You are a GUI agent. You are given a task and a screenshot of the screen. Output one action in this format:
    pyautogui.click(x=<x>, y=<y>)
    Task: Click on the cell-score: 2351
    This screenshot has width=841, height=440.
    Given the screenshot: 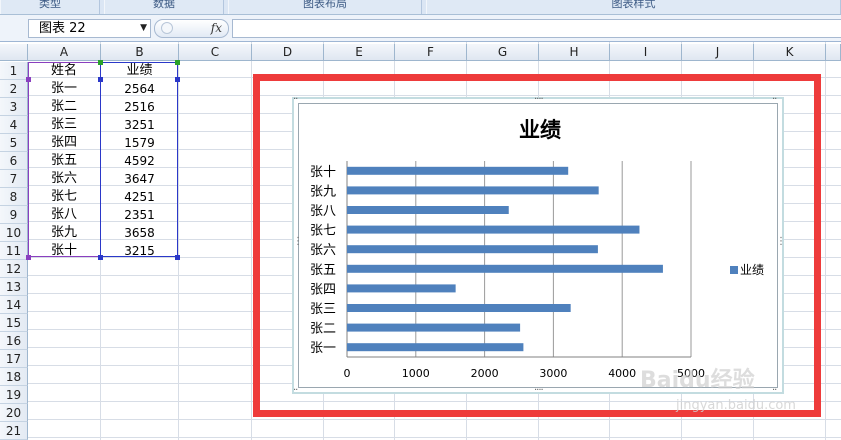 What is the action you would take?
    pyautogui.click(x=139, y=215)
    